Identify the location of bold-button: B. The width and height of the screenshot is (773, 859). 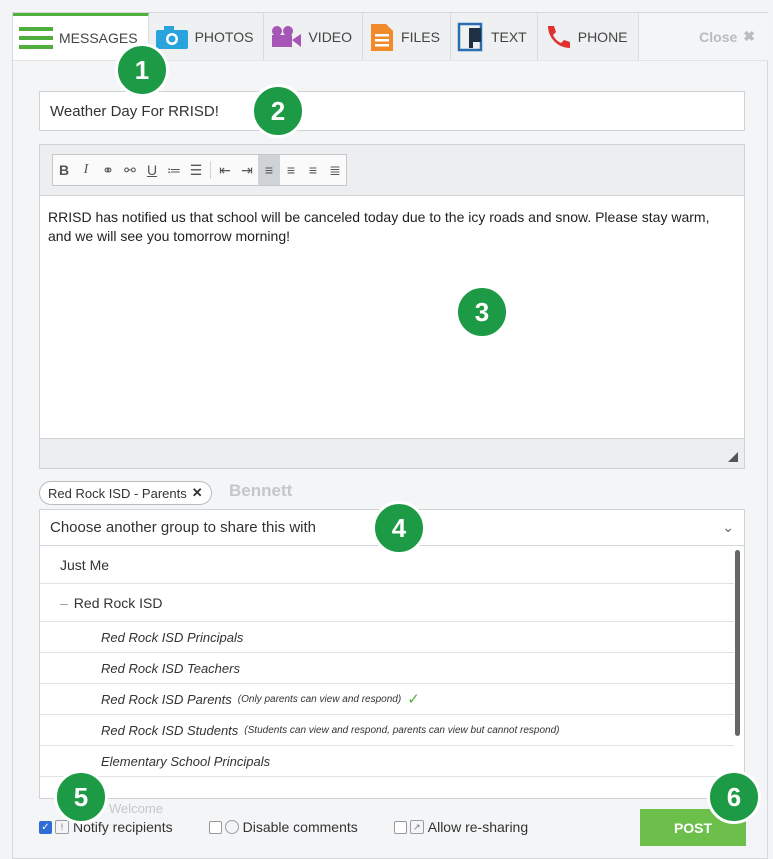
(64, 170).